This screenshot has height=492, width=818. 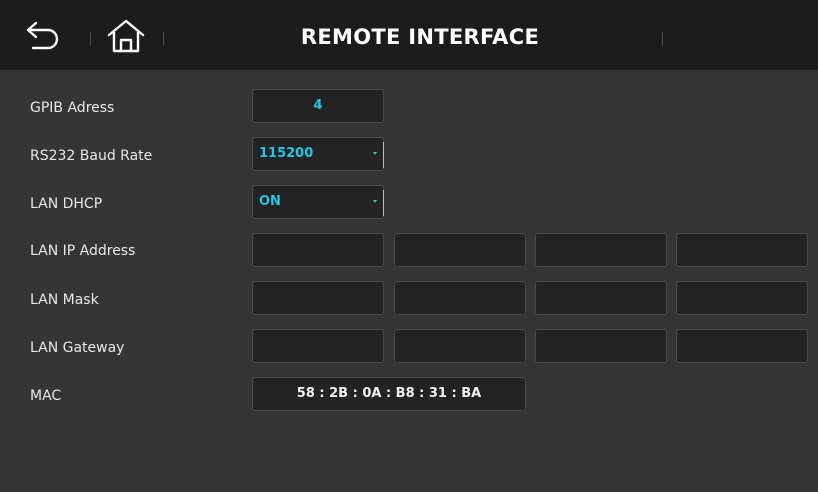 What do you see at coordinates (64, 300) in the screenshot?
I see `lan-mask-label: LAN Mask` at bounding box center [64, 300].